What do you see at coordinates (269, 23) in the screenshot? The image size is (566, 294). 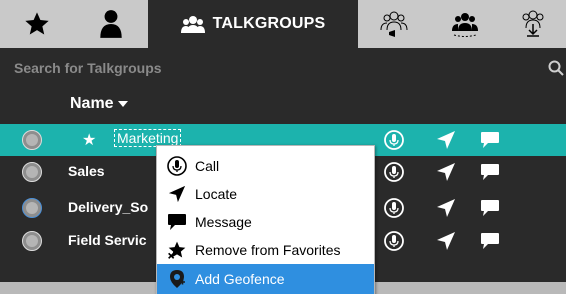 I see `tab-talkgroups-label: TALKGROUPS` at bounding box center [269, 23].